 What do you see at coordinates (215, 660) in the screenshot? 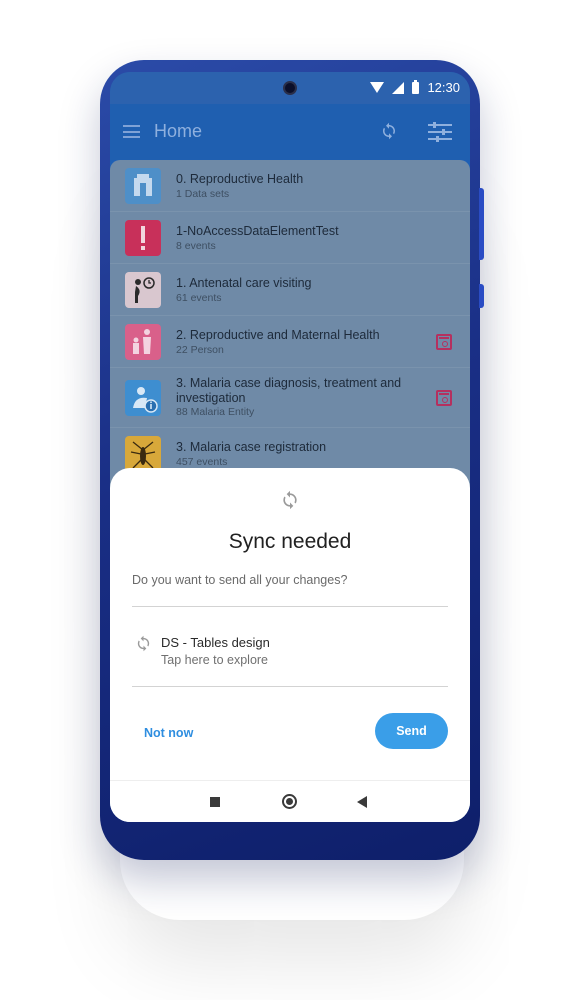
I see `sync-item-subtitle: Tap here to explore` at bounding box center [215, 660].